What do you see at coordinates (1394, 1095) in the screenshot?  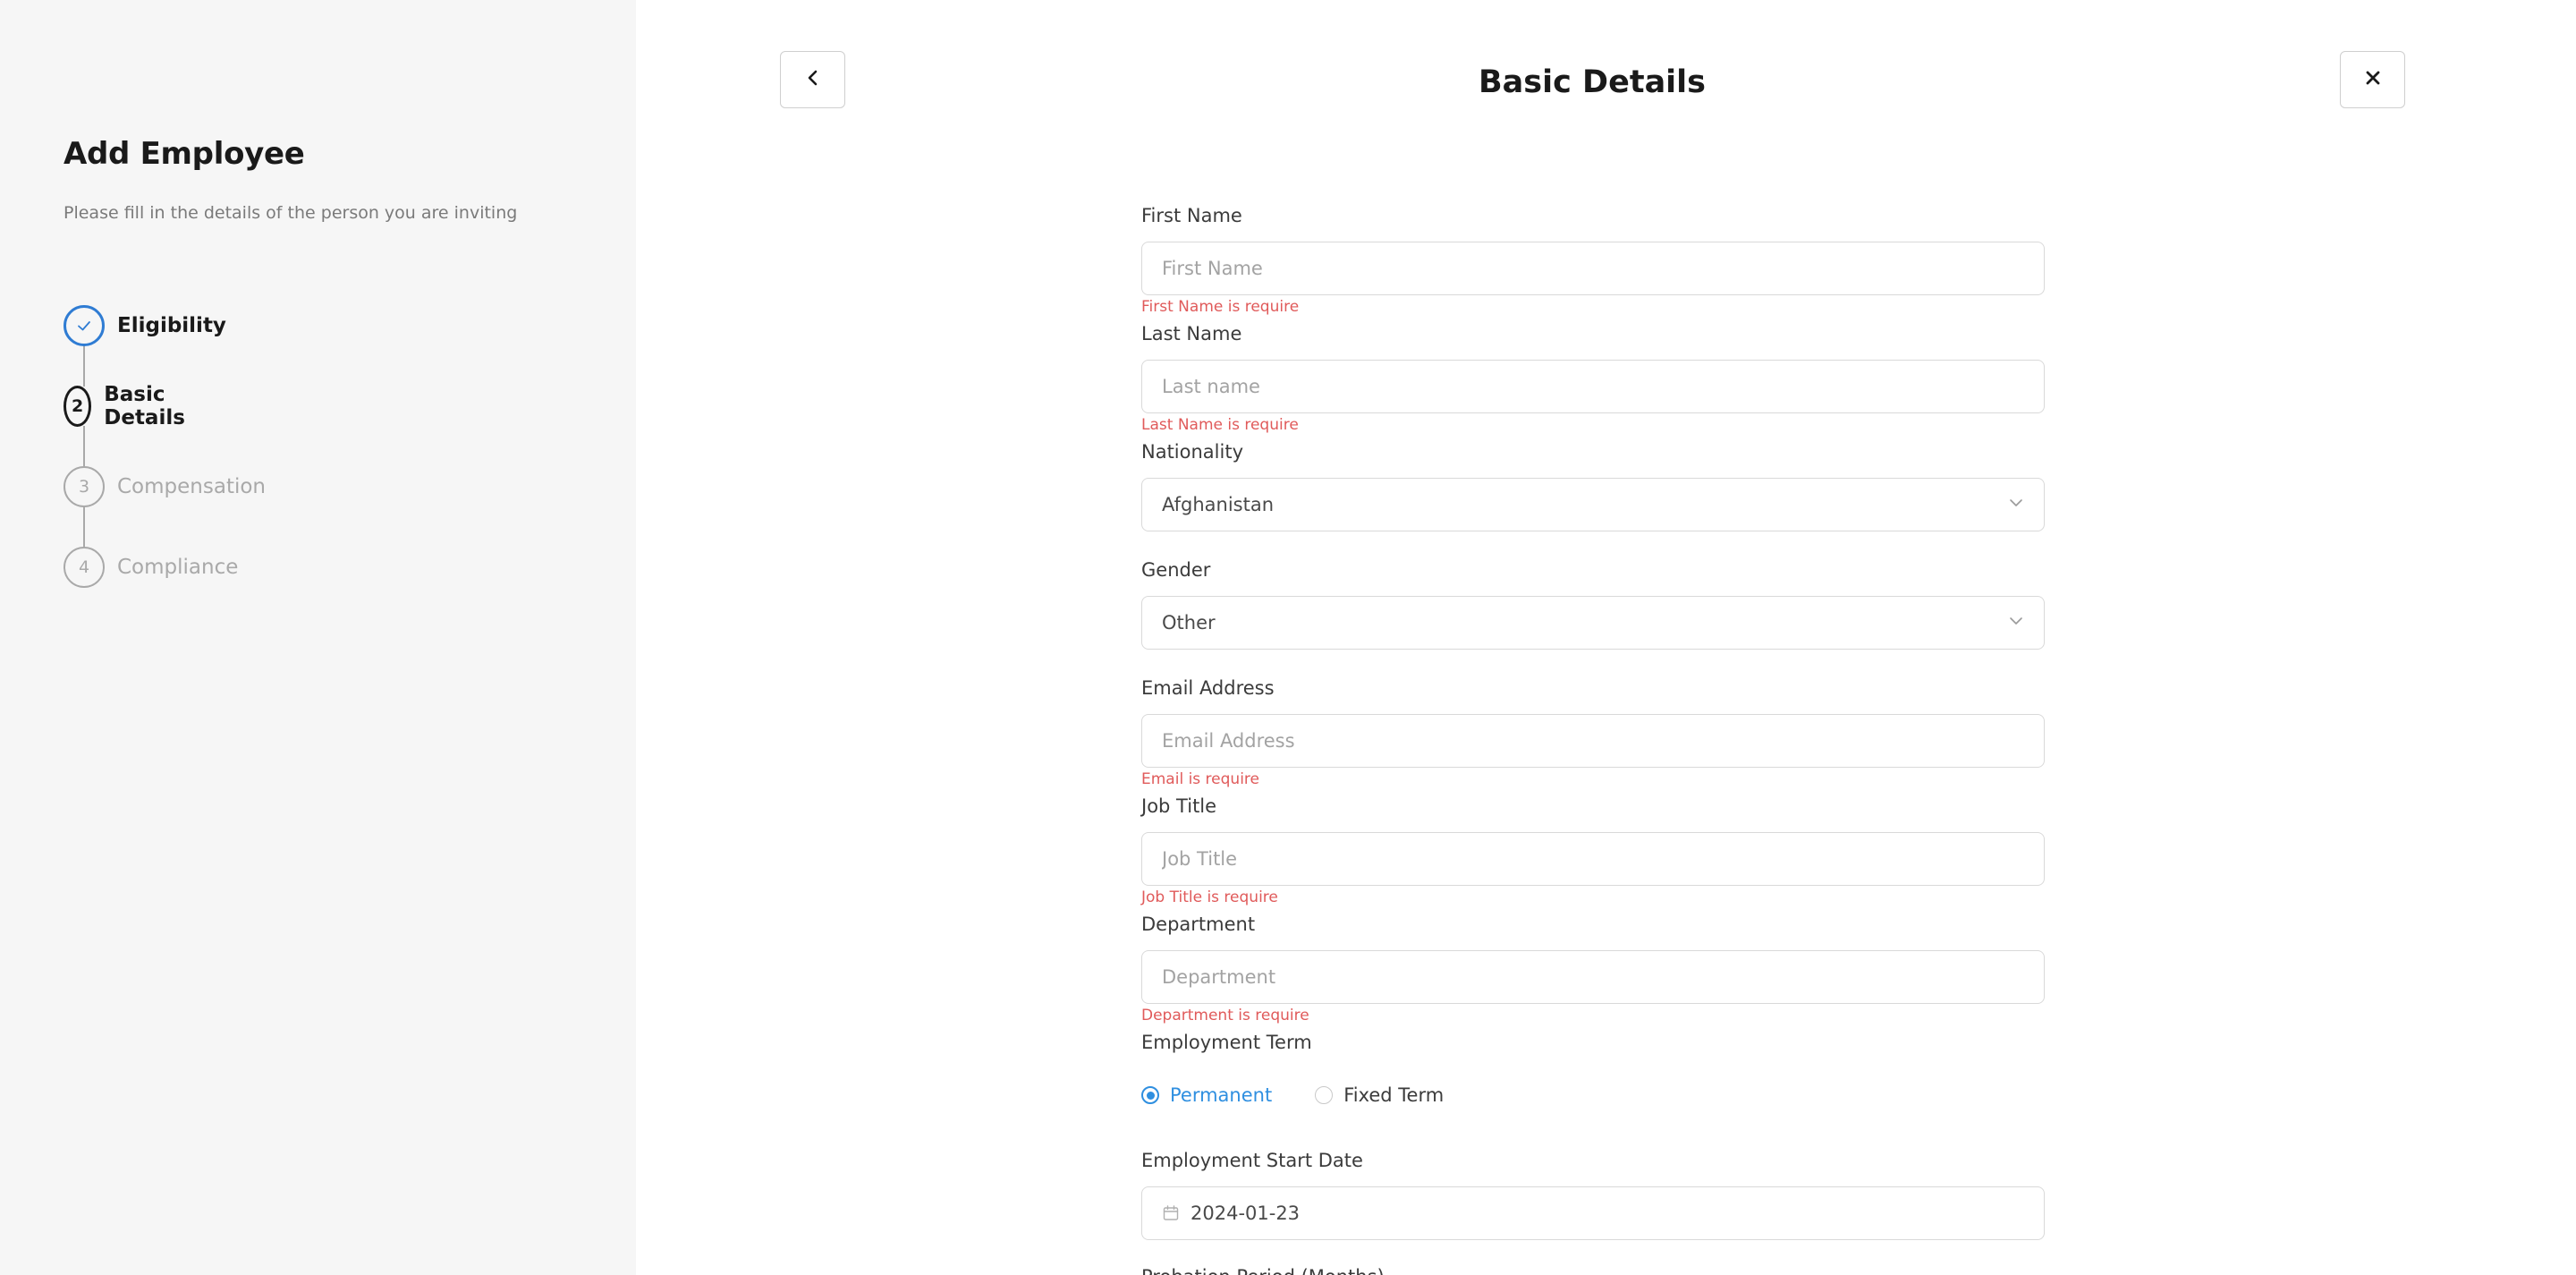 I see `radio-label: Fixed Term` at bounding box center [1394, 1095].